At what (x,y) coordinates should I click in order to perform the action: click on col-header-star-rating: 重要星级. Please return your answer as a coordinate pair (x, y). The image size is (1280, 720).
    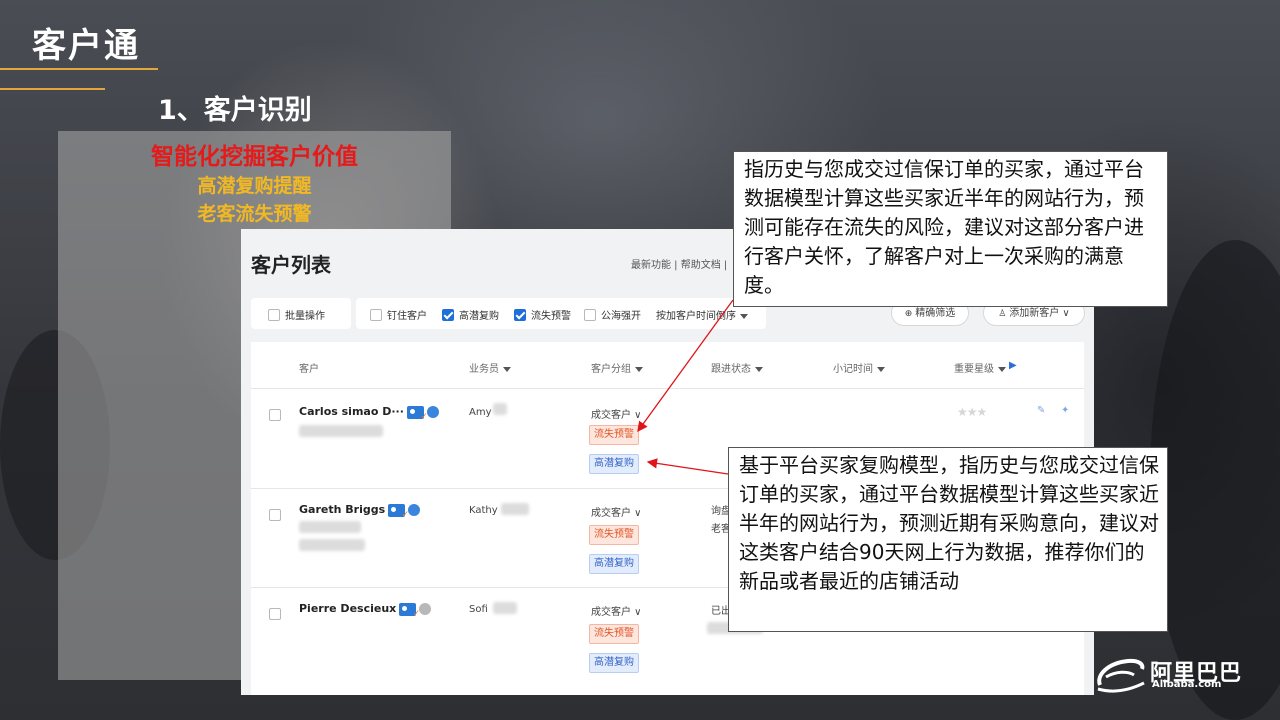
    Looking at the image, I should click on (980, 367).